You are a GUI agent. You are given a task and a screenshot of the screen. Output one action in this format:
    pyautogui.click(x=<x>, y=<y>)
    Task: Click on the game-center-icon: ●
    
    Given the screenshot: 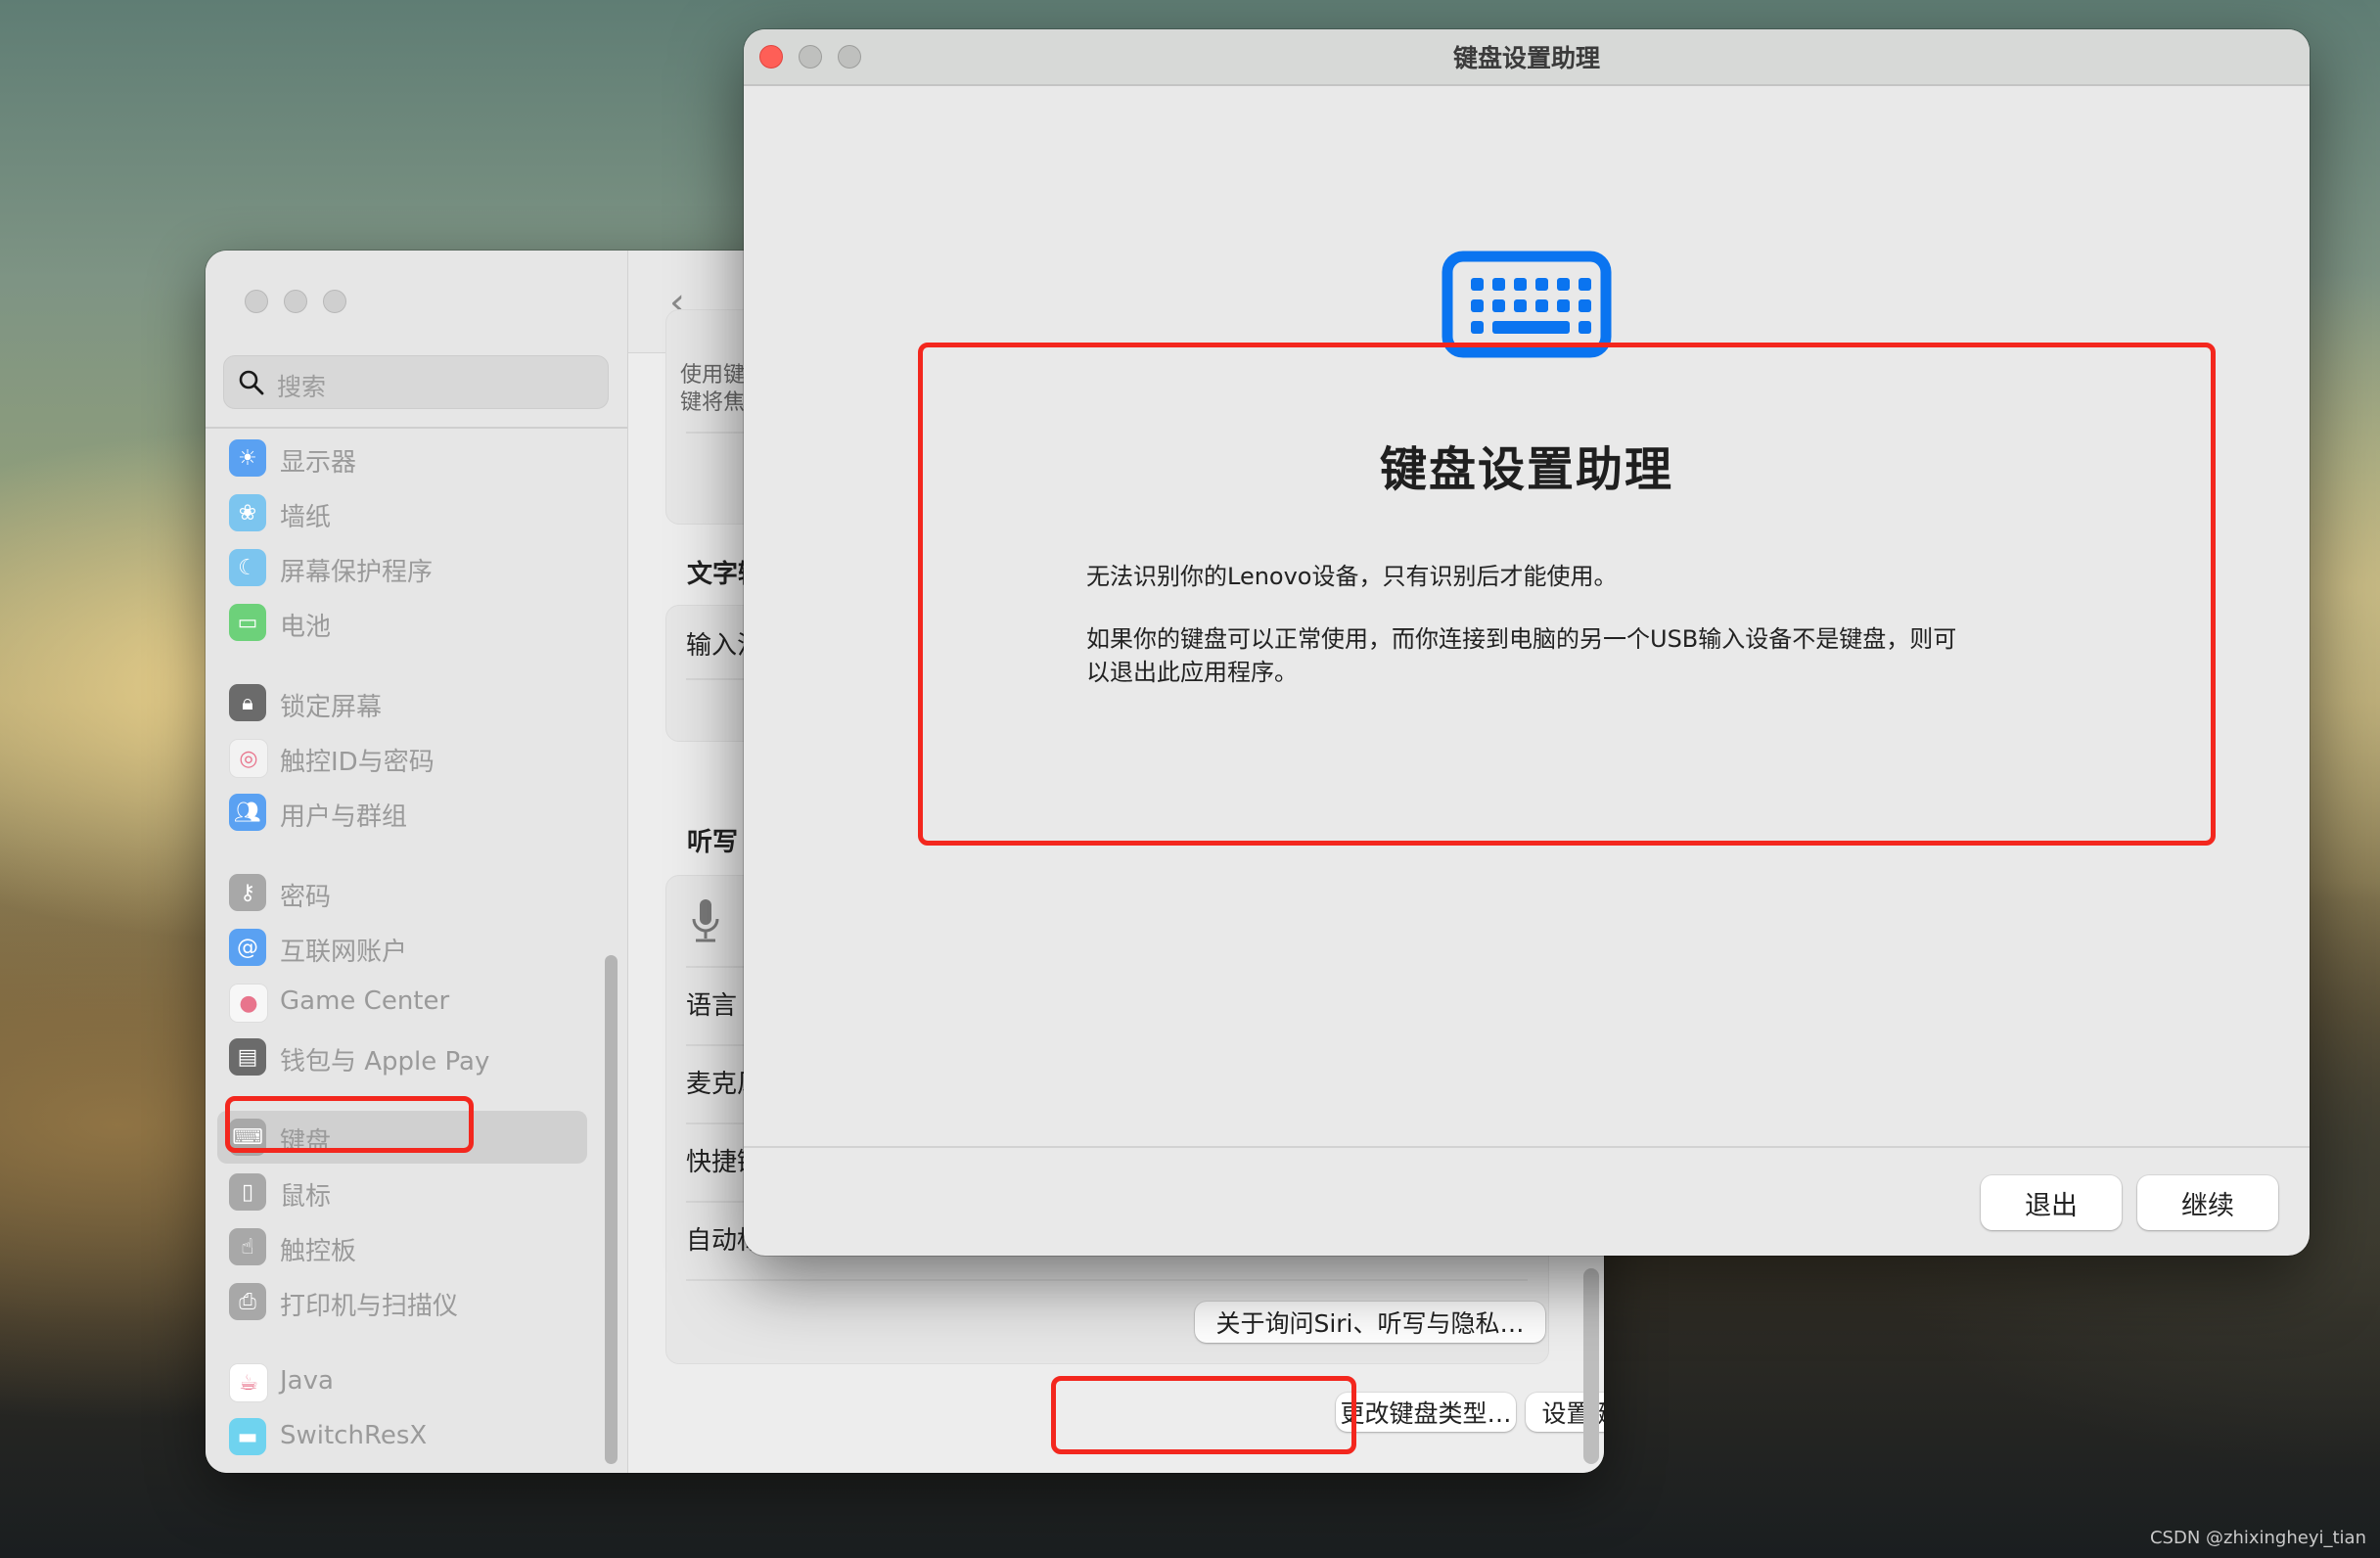 What is the action you would take?
    pyautogui.click(x=248, y=1003)
    